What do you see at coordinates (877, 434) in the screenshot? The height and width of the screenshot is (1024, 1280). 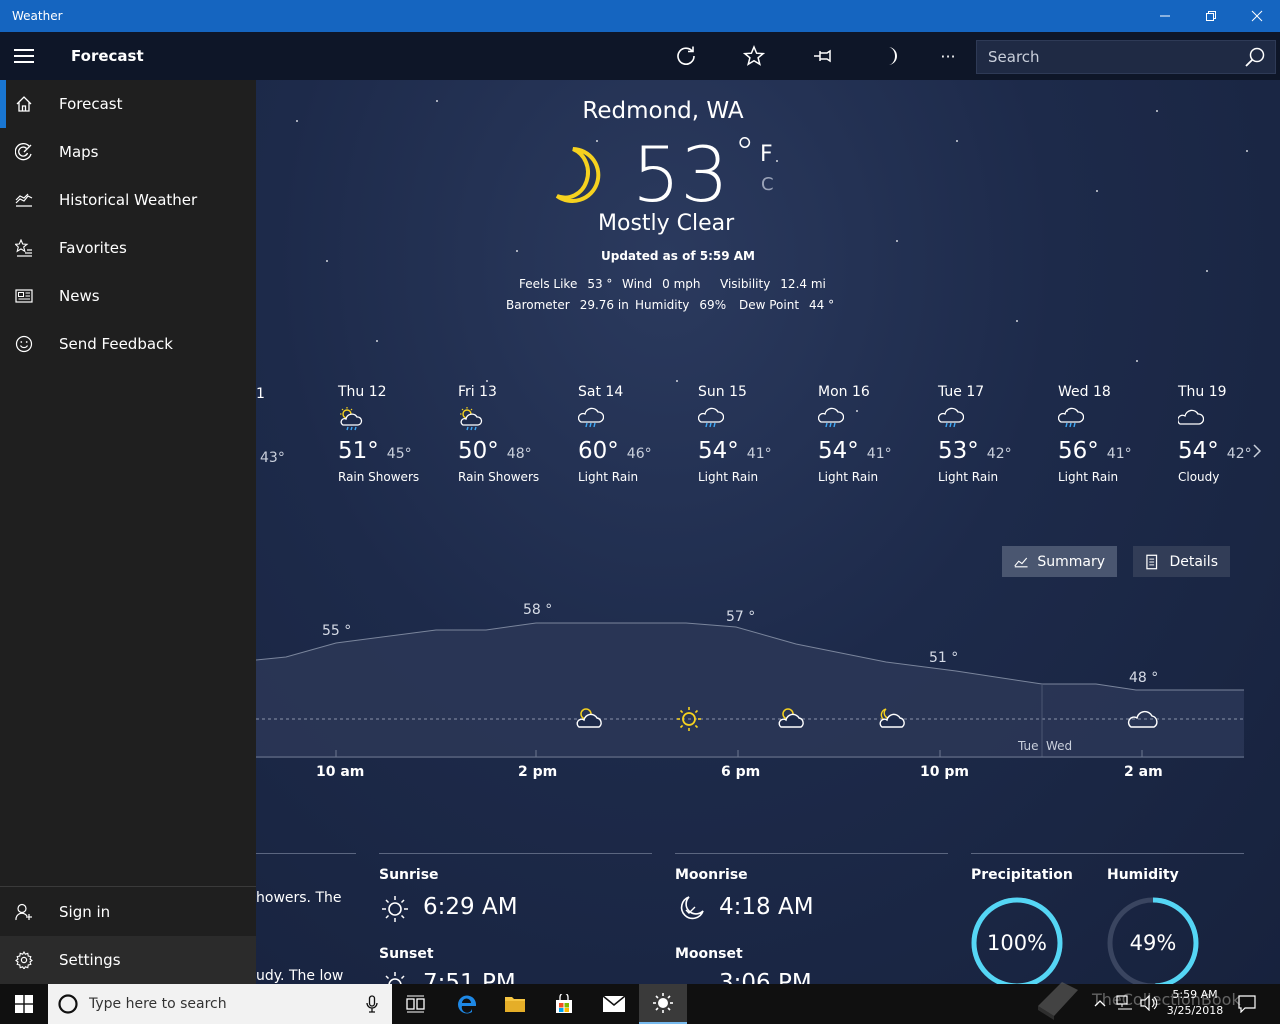 I see `day-forecast-4: Mon 16 54° 41° Light Rain` at bounding box center [877, 434].